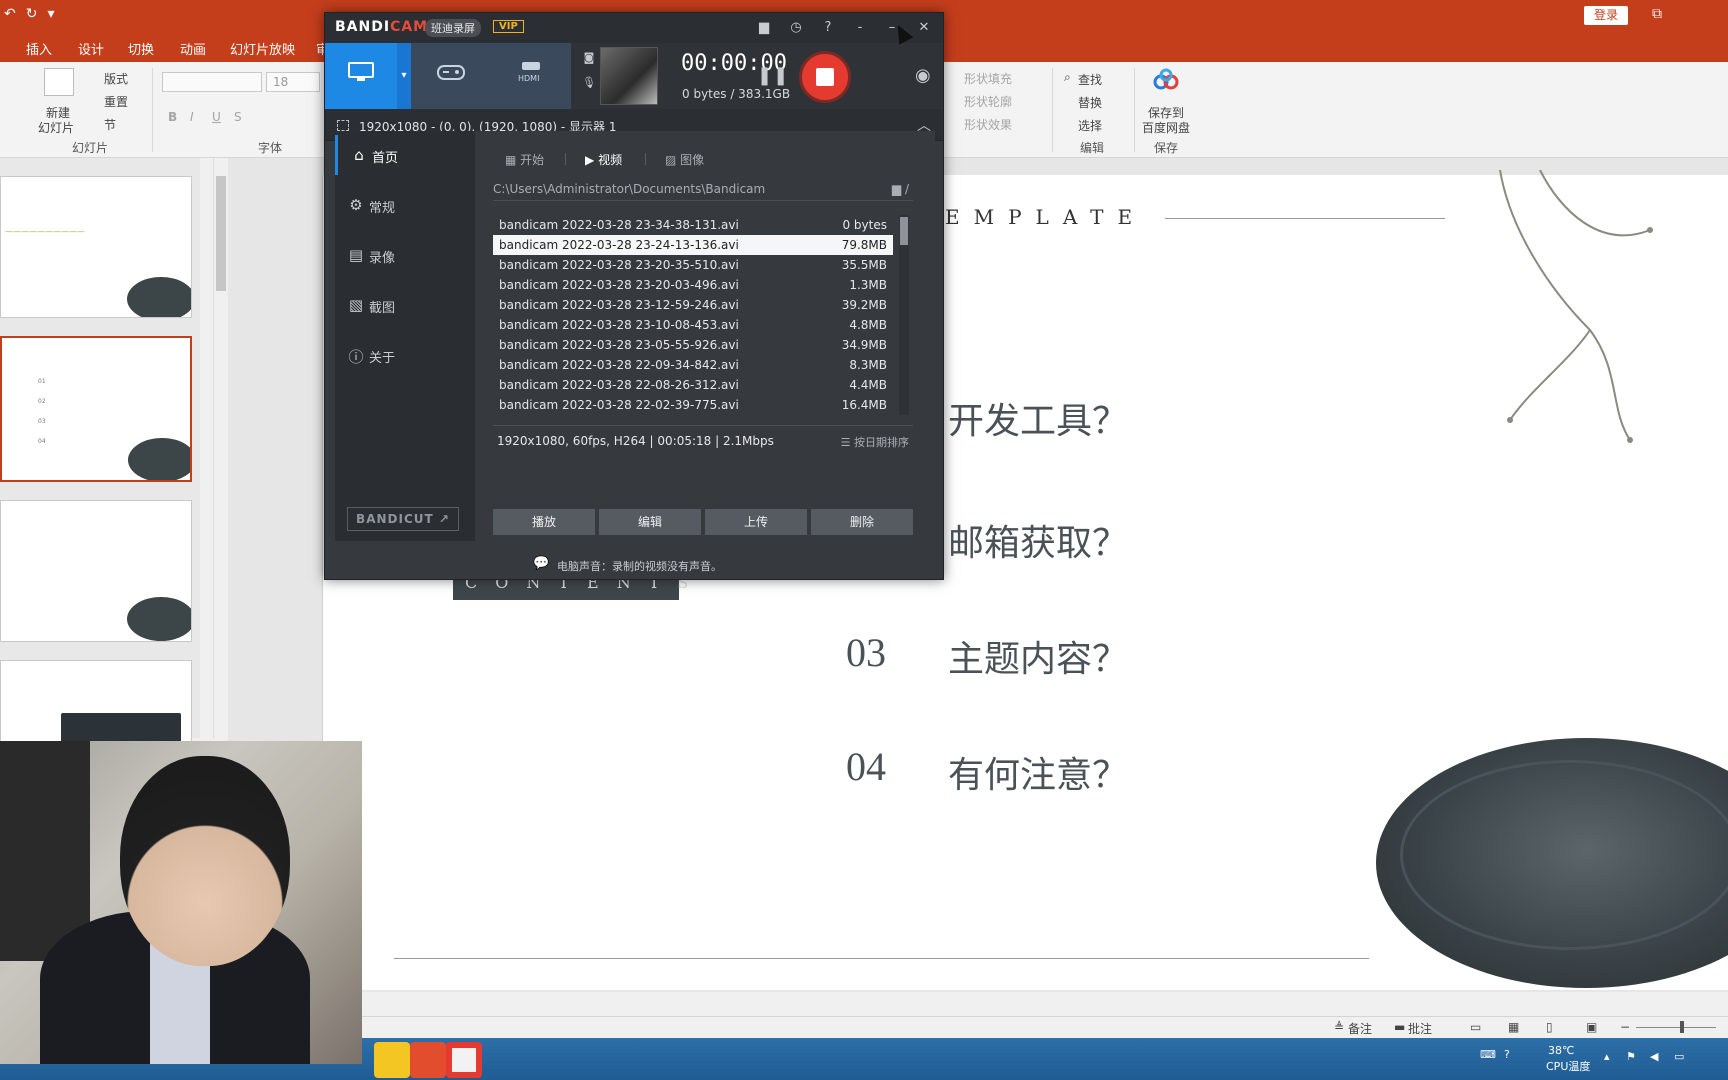 This screenshot has width=1728, height=1080. Describe the element at coordinates (464, 1060) in the screenshot. I see `bandicam-taskbar-icon` at that location.